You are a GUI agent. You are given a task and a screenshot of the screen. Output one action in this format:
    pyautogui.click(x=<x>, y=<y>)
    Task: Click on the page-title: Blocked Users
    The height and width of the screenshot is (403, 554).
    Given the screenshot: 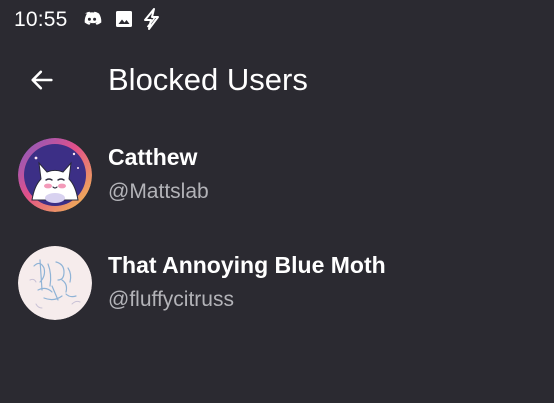 What is the action you would take?
    pyautogui.click(x=208, y=79)
    